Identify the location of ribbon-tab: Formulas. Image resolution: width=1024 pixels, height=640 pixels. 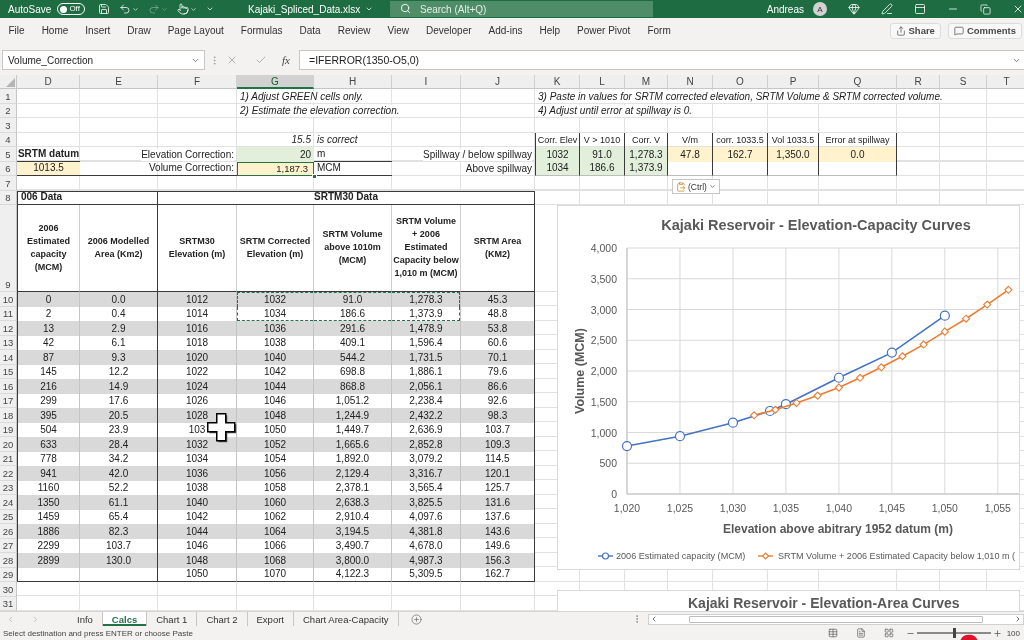
(262, 30).